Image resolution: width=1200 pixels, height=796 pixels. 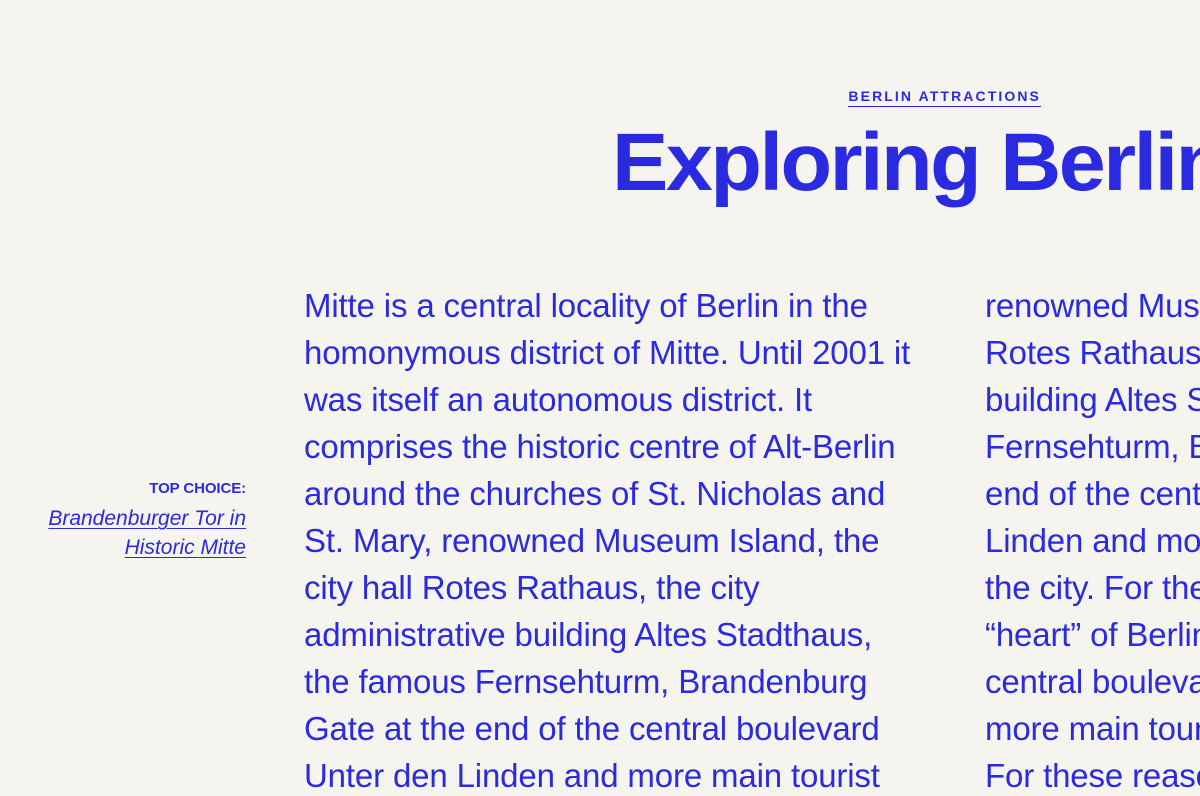 I want to click on top-choice-label: TOP CHOICE:, so click(x=197, y=488).